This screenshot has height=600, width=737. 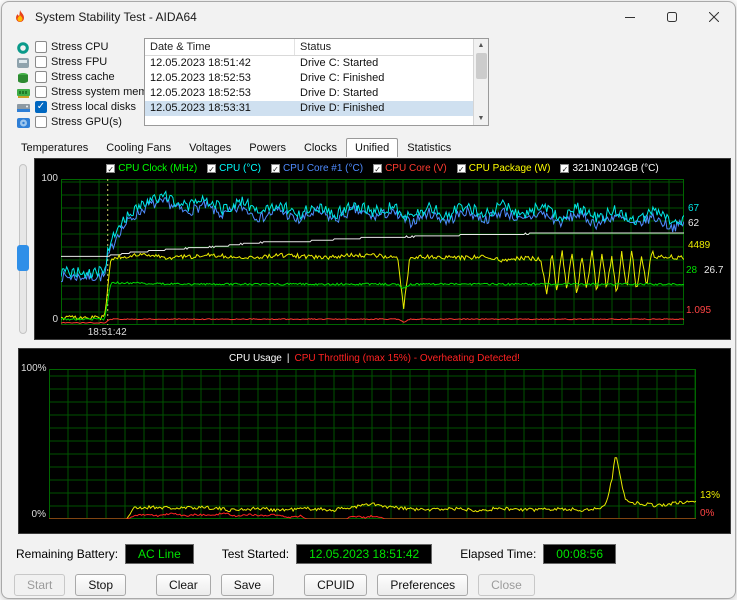 I want to click on legend-cpu-core-v: ✓ CPU Core (V), so click(x=410, y=168).